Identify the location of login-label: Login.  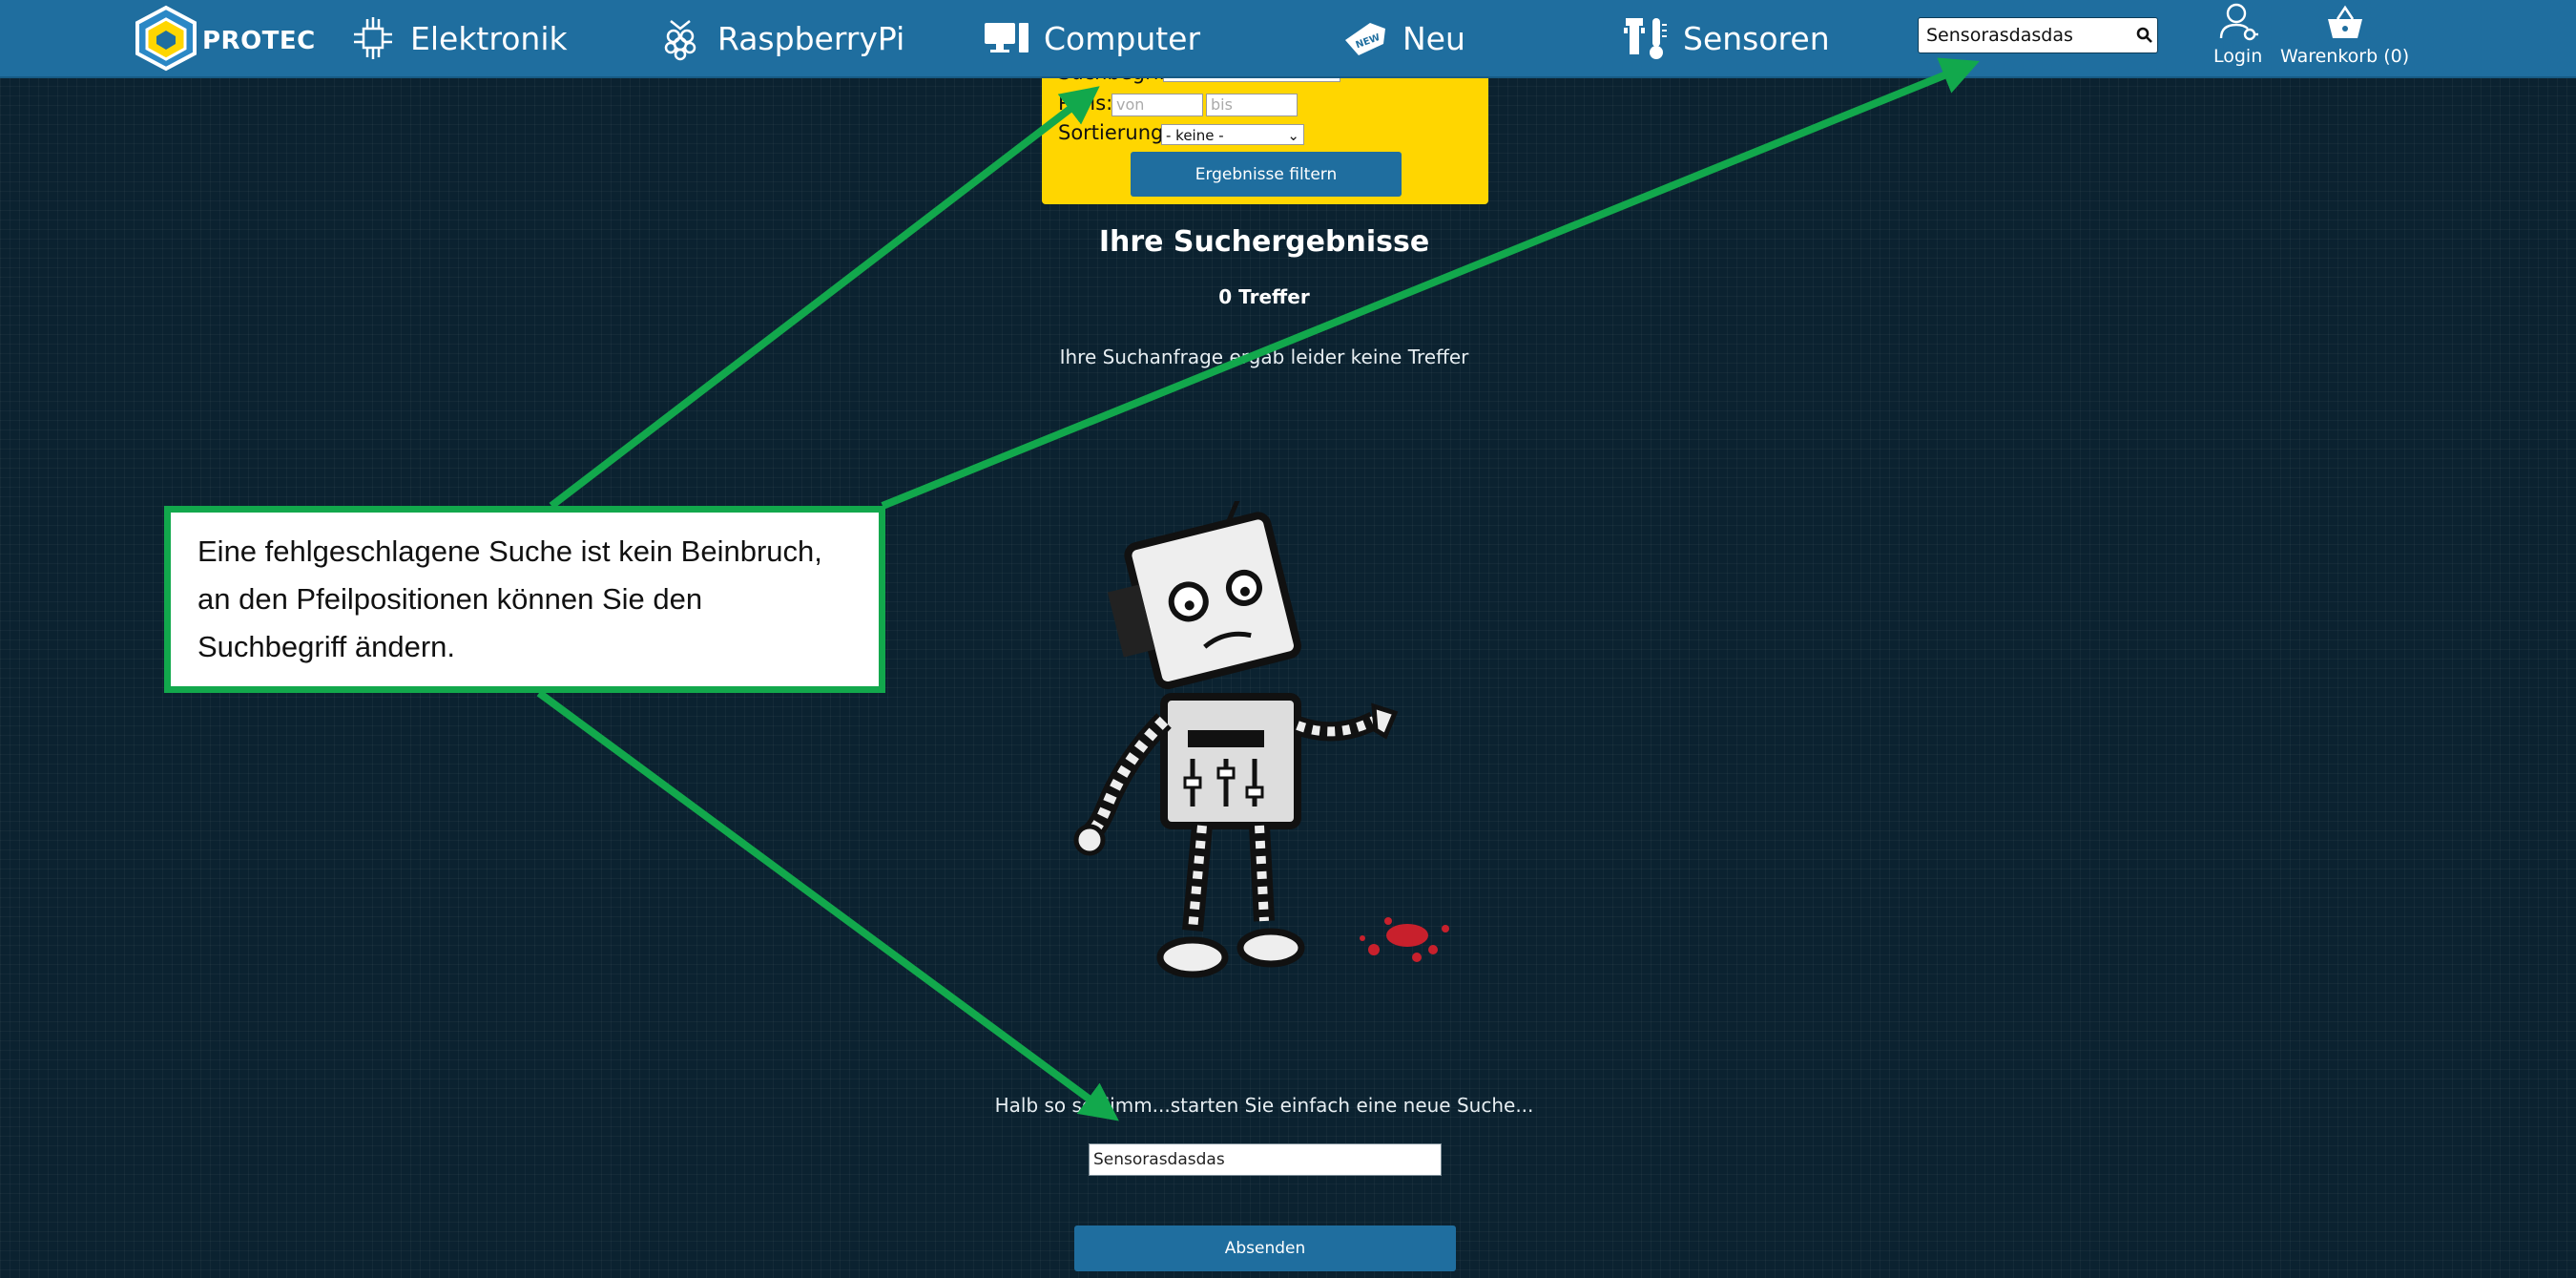
(2238, 56).